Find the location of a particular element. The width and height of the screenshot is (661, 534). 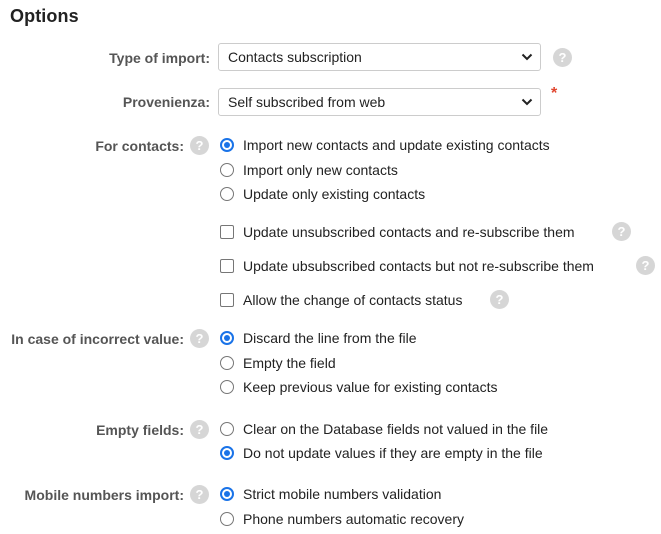

for-contacts-option: Update only existing contacts is located at coordinates (322, 194).